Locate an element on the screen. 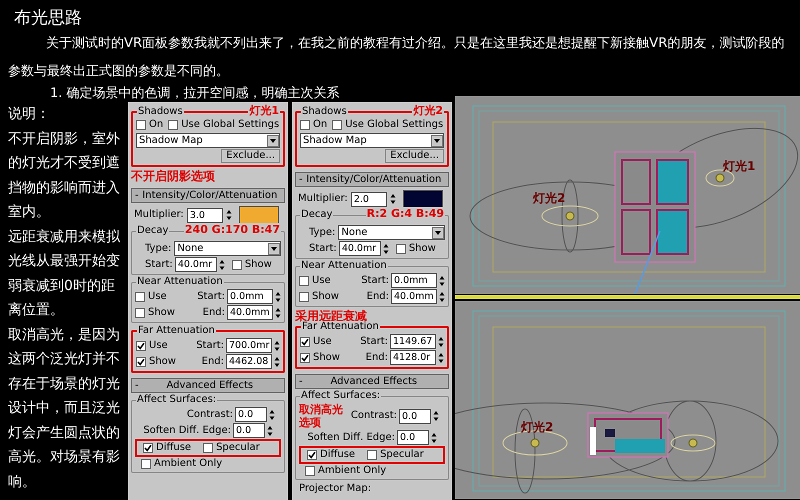  number-field: 700.0mr is located at coordinates (249, 345).